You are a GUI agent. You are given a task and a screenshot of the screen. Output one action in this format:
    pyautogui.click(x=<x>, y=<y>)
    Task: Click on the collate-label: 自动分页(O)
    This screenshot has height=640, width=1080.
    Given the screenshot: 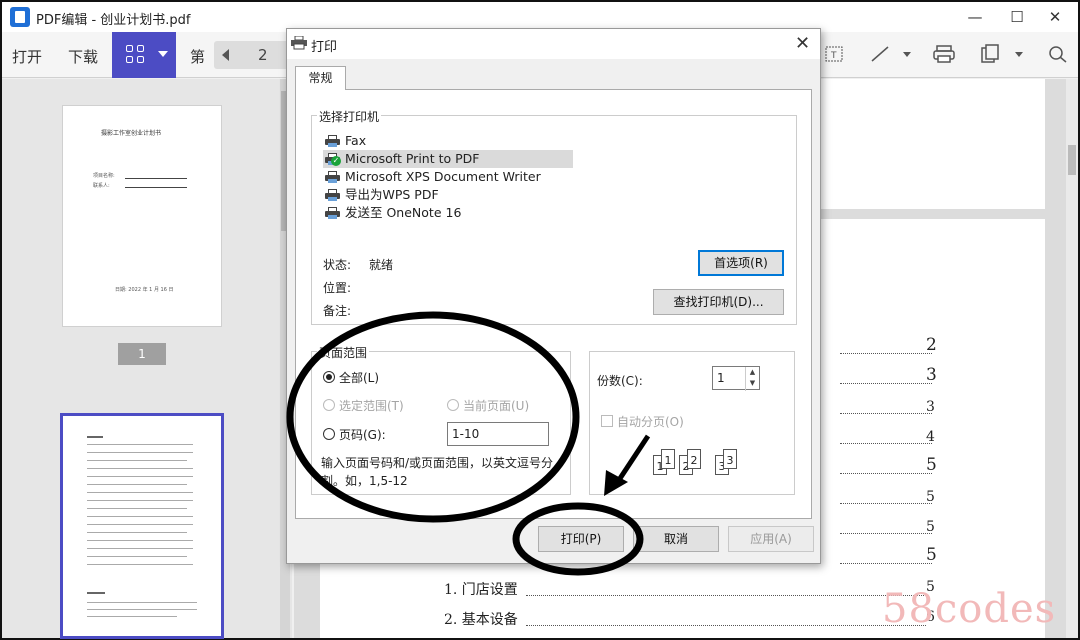 What is the action you would take?
    pyautogui.click(x=650, y=421)
    